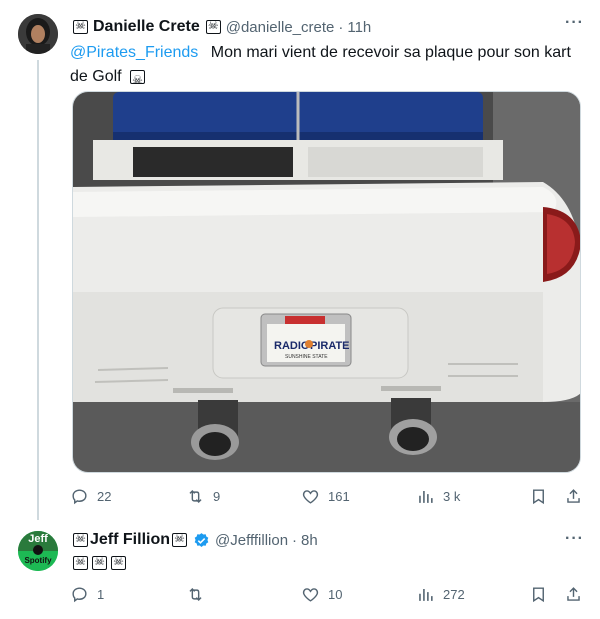 This screenshot has width=600, height=619. I want to click on views-button: 3 k, so click(438, 496).